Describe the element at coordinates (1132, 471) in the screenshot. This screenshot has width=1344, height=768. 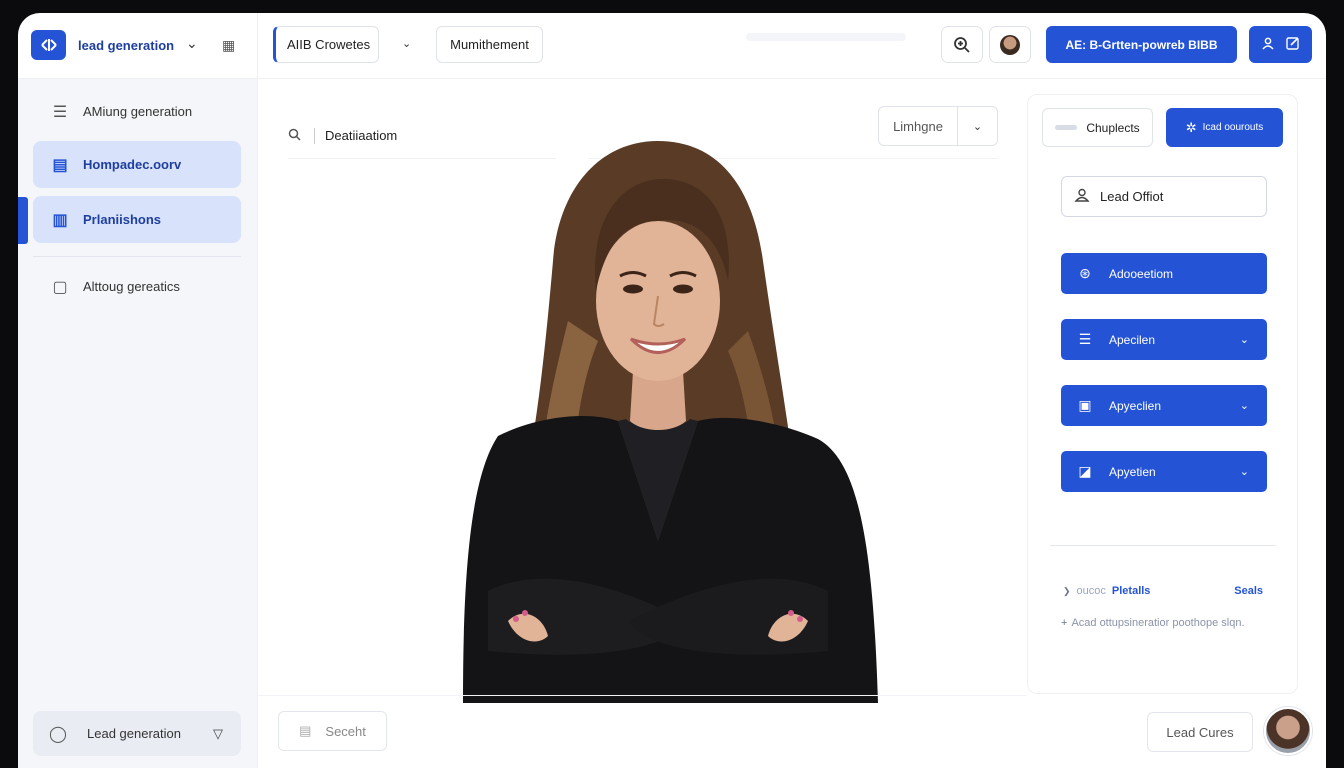
I see `row-label: Apyetien` at that location.